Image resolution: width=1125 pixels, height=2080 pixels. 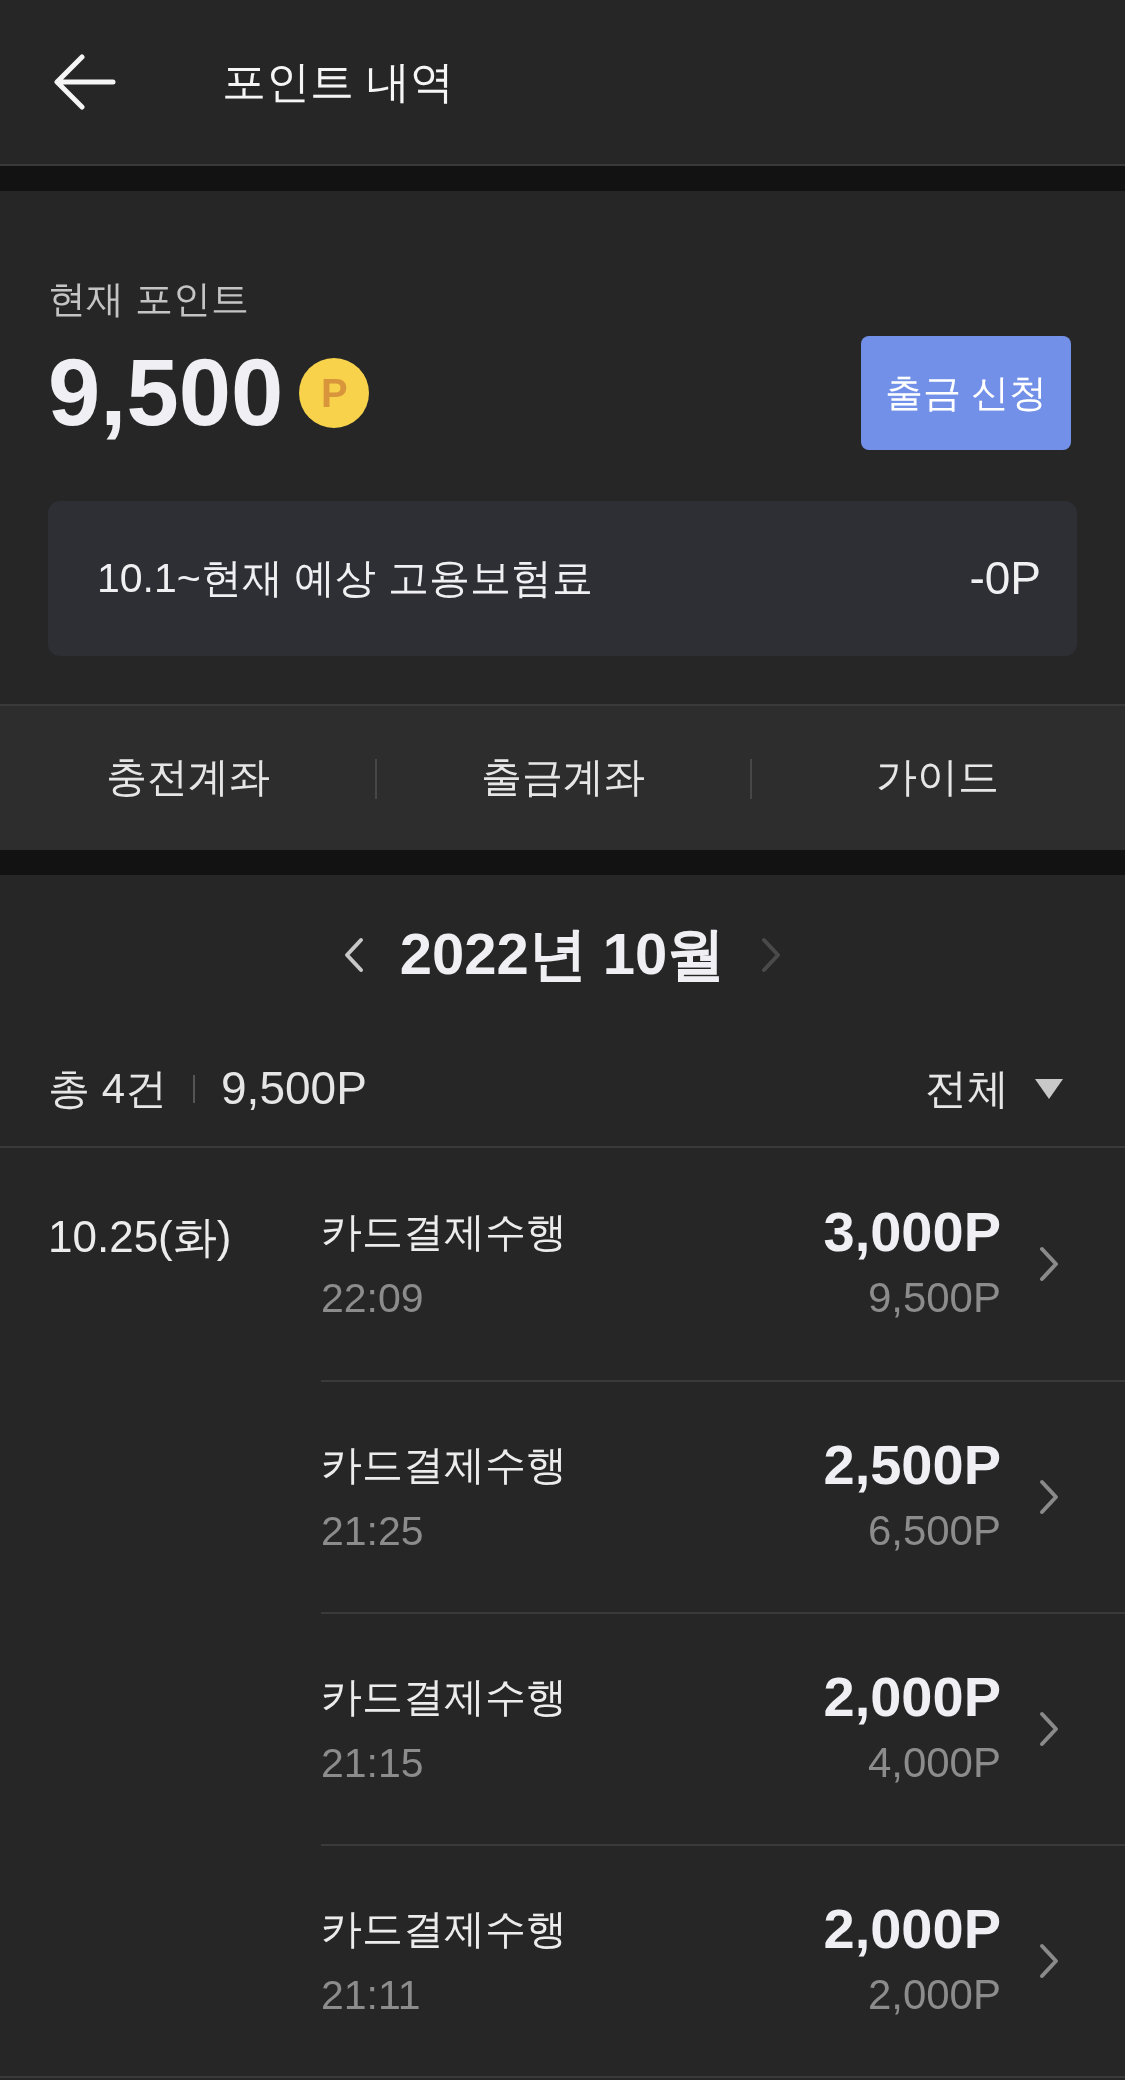 I want to click on transaction-amount: 2,500P, so click(x=912, y=1465).